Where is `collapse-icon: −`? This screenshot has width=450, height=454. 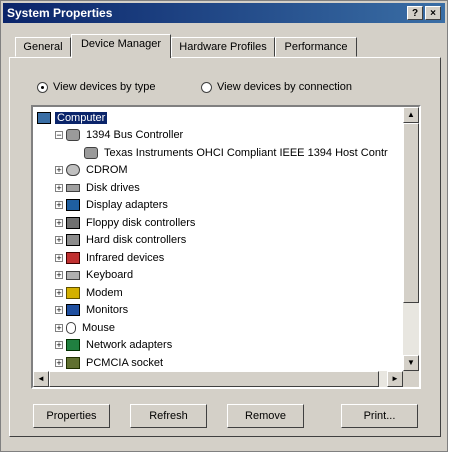
collapse-icon: − is located at coordinates (59, 135).